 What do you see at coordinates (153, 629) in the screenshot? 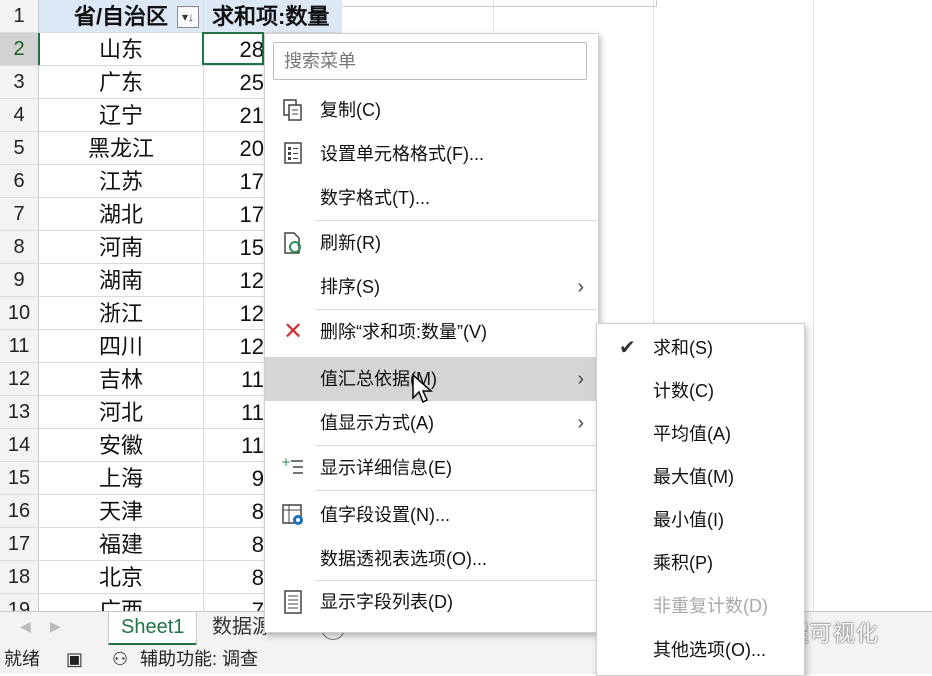
I see `tab-sheet1: Sheet1` at bounding box center [153, 629].